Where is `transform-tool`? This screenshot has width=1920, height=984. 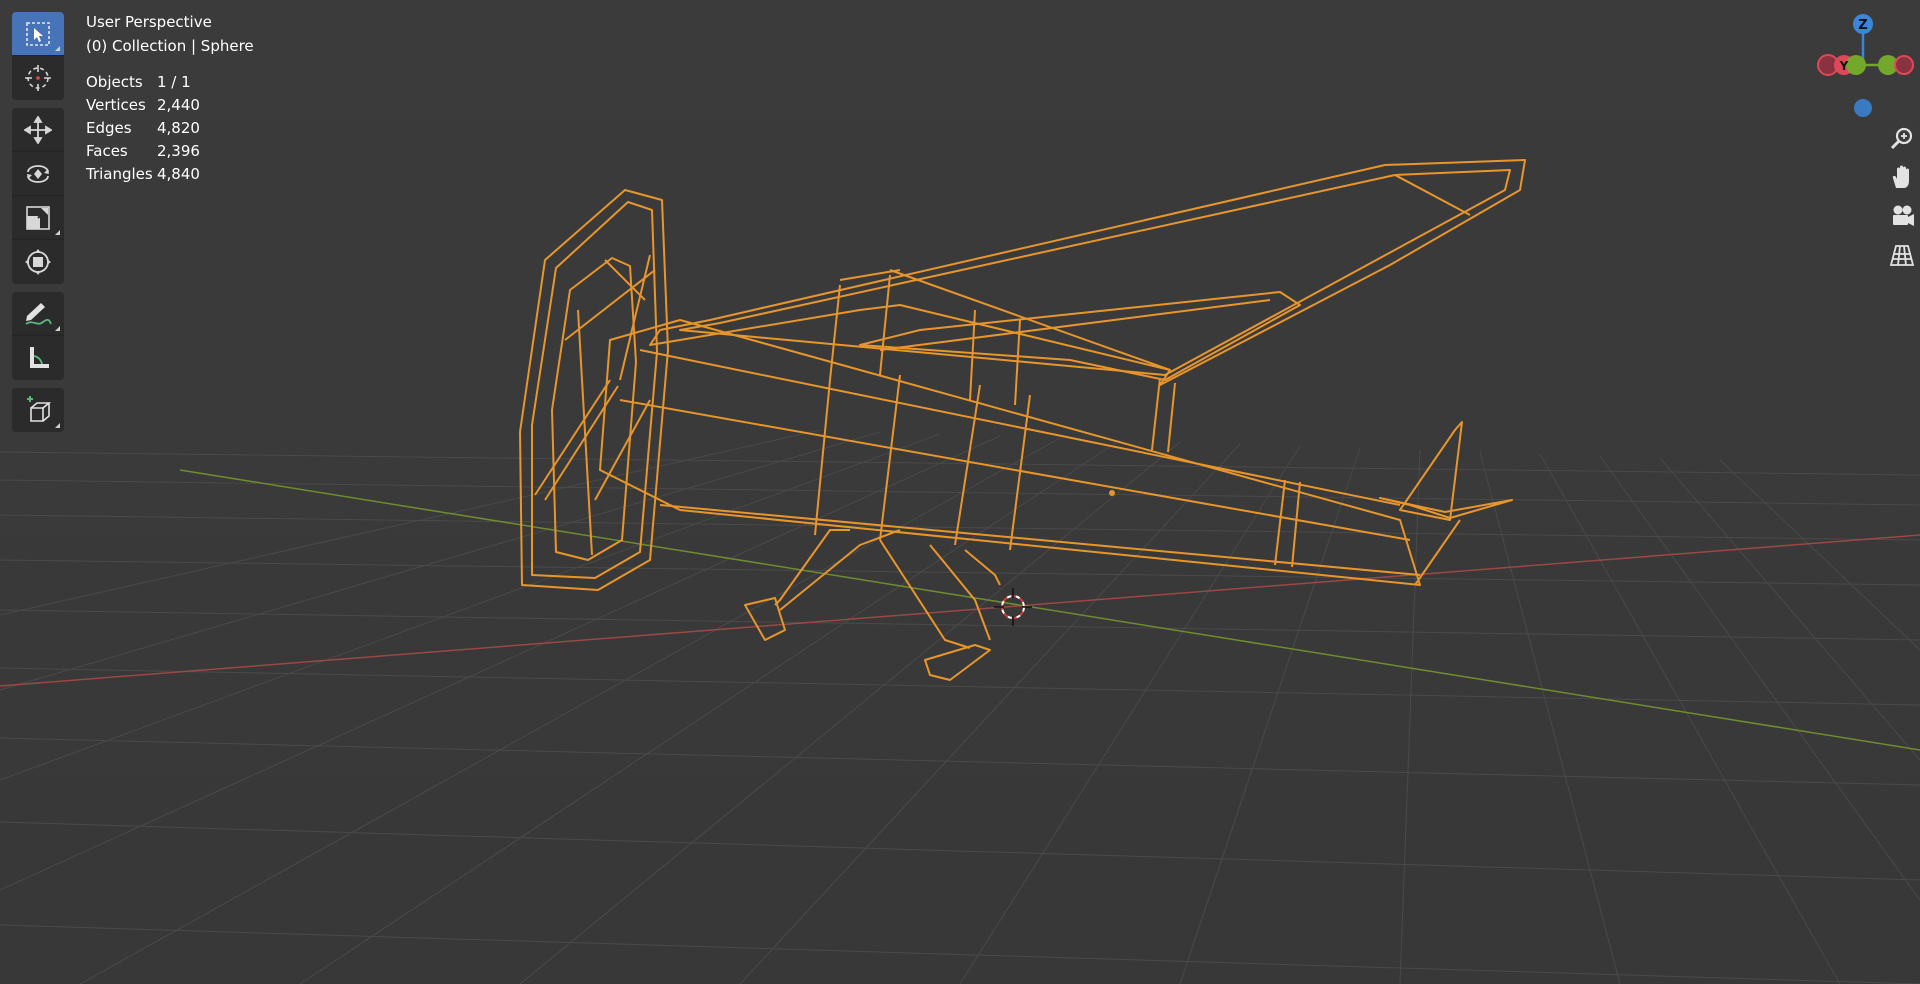
transform-tool is located at coordinates (38, 262).